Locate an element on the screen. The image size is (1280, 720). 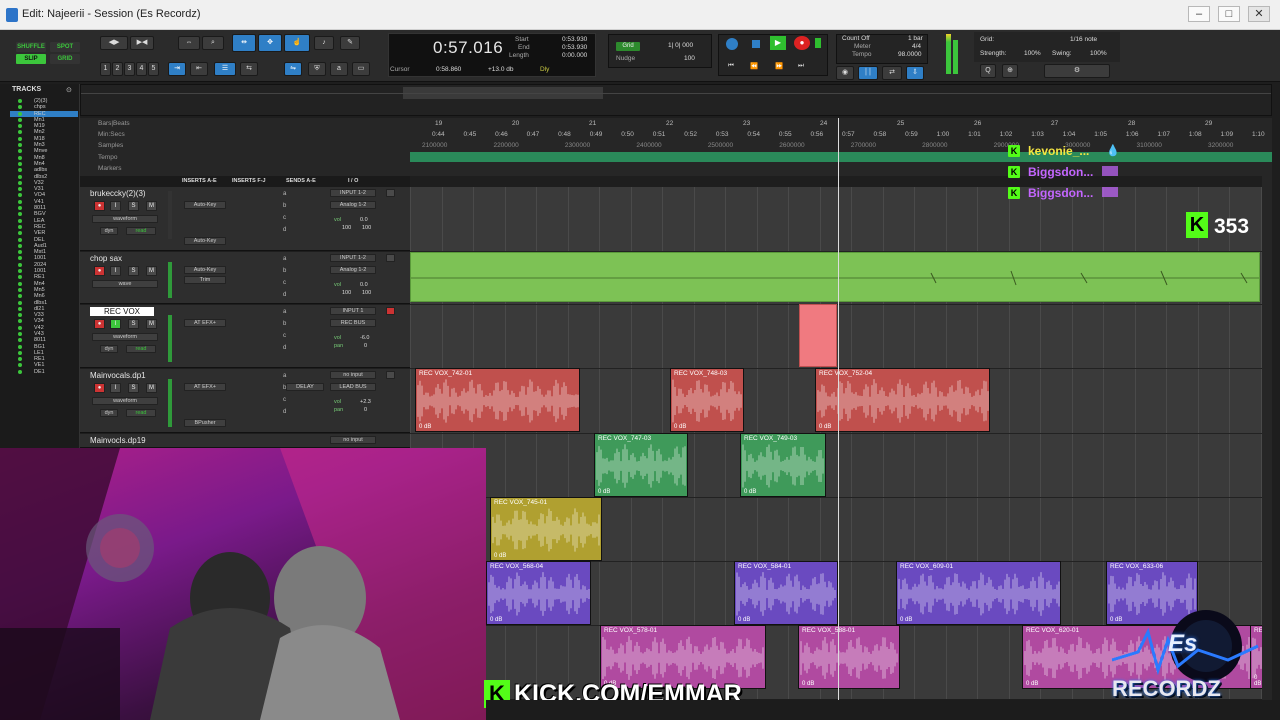
insert-slot: AT EFX+ is located at coordinates (205, 323).